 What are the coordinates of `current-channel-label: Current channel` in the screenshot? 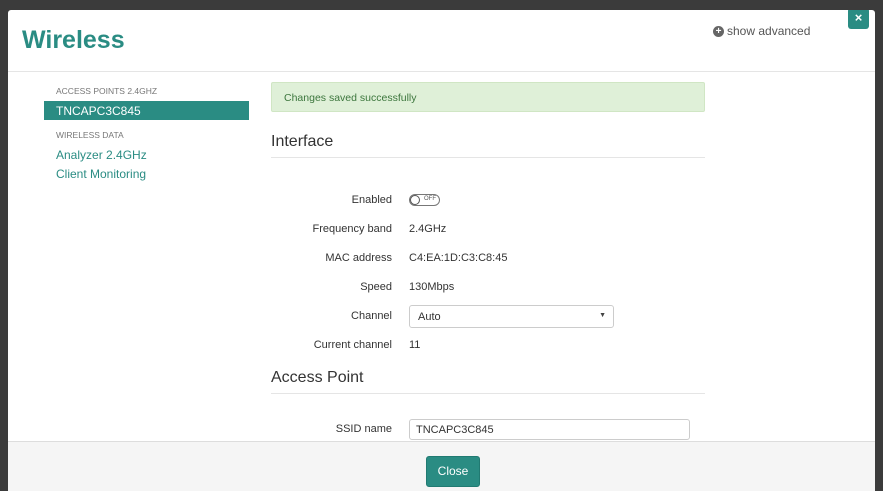 It's located at (352, 345).